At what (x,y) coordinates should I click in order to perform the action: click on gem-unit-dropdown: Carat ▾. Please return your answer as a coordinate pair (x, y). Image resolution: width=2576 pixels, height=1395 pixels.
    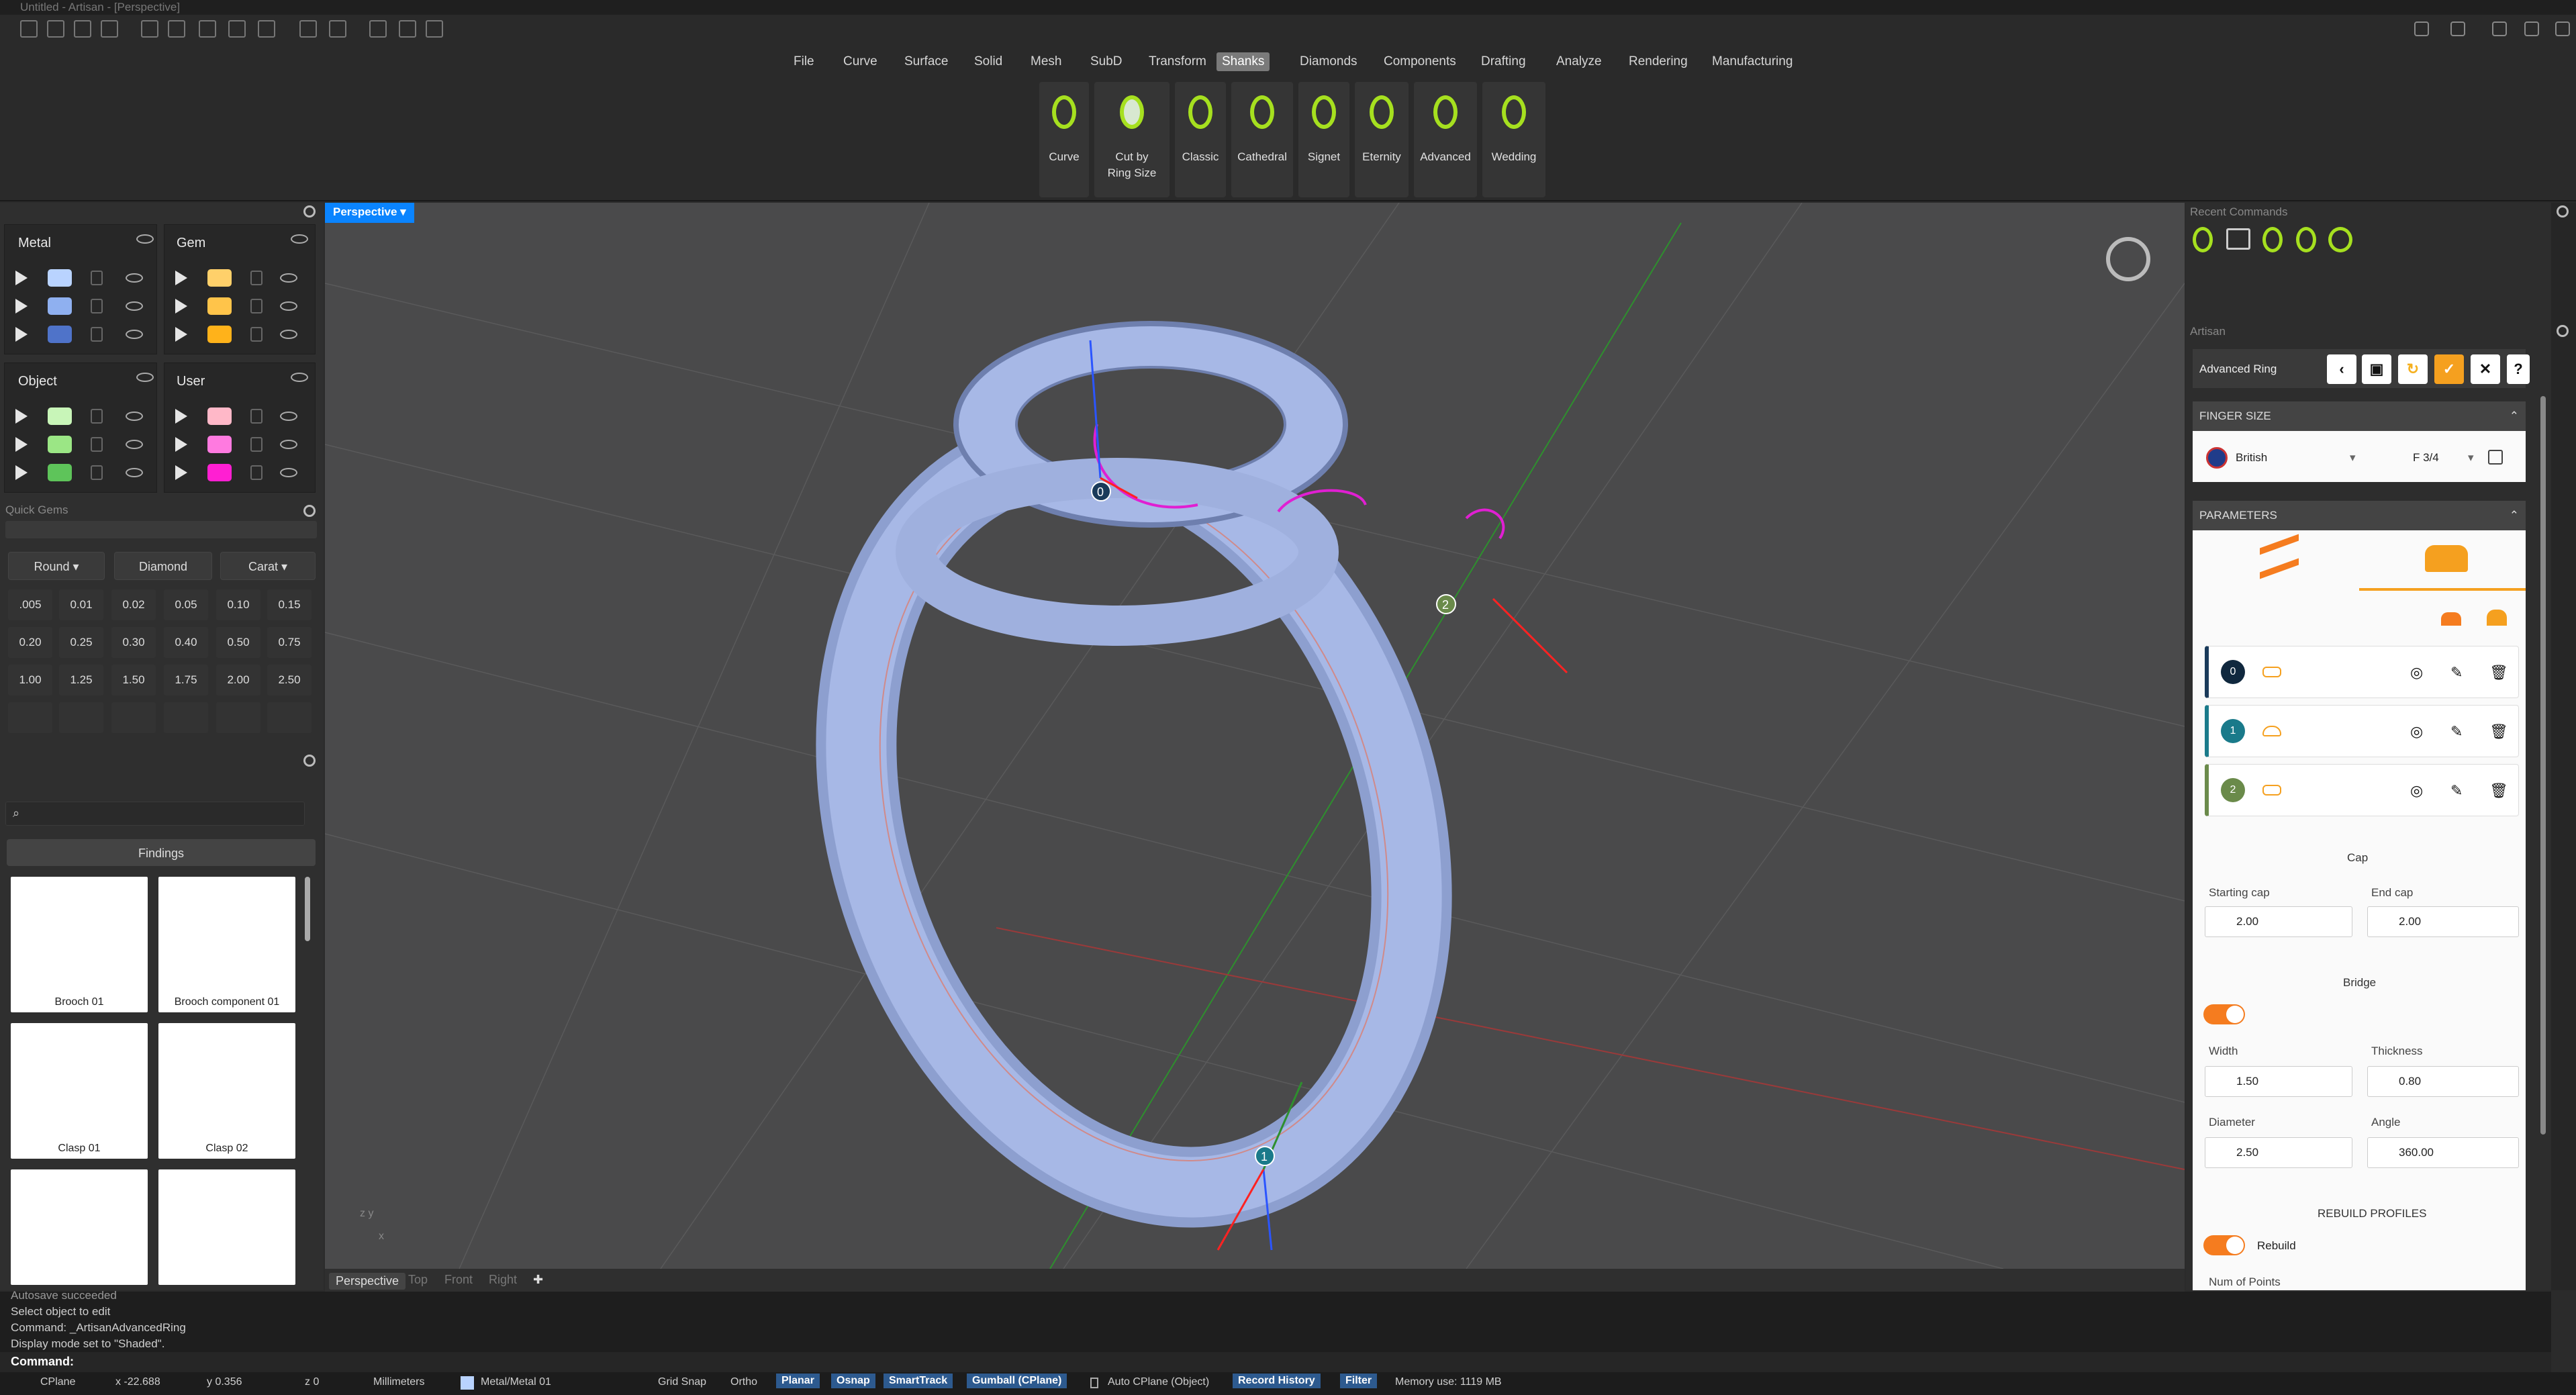
    Looking at the image, I should click on (268, 566).